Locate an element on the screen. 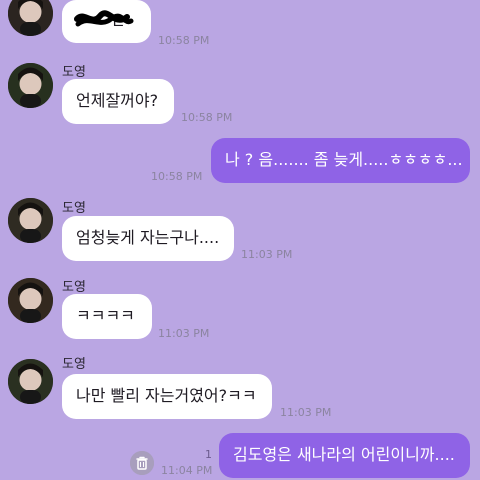 This screenshot has width=480, height=480. message-time: 11:04 PM is located at coordinates (187, 470).